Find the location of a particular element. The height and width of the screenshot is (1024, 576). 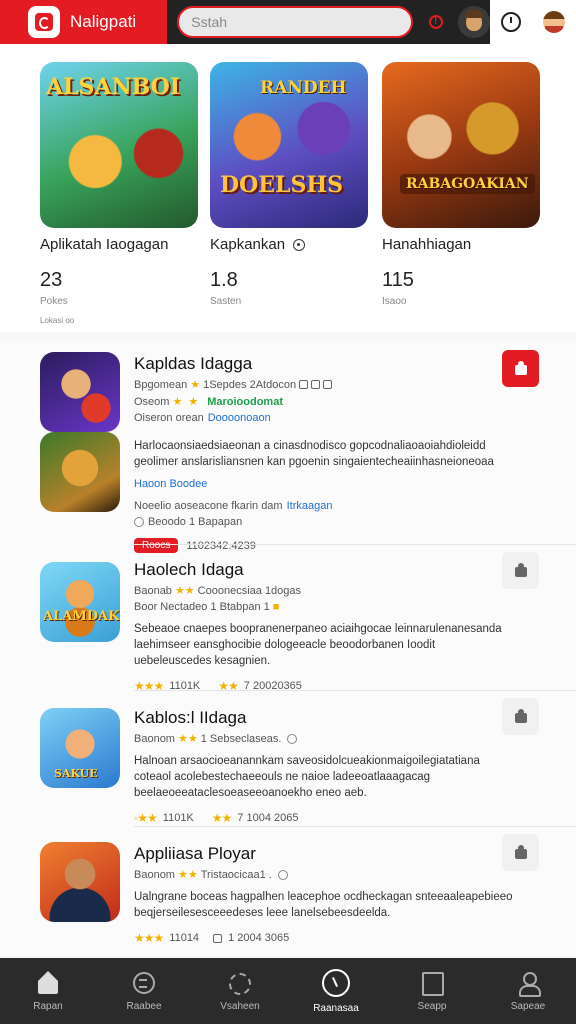

app-title: Kablos:l IIdaga is located at coordinates (190, 717).